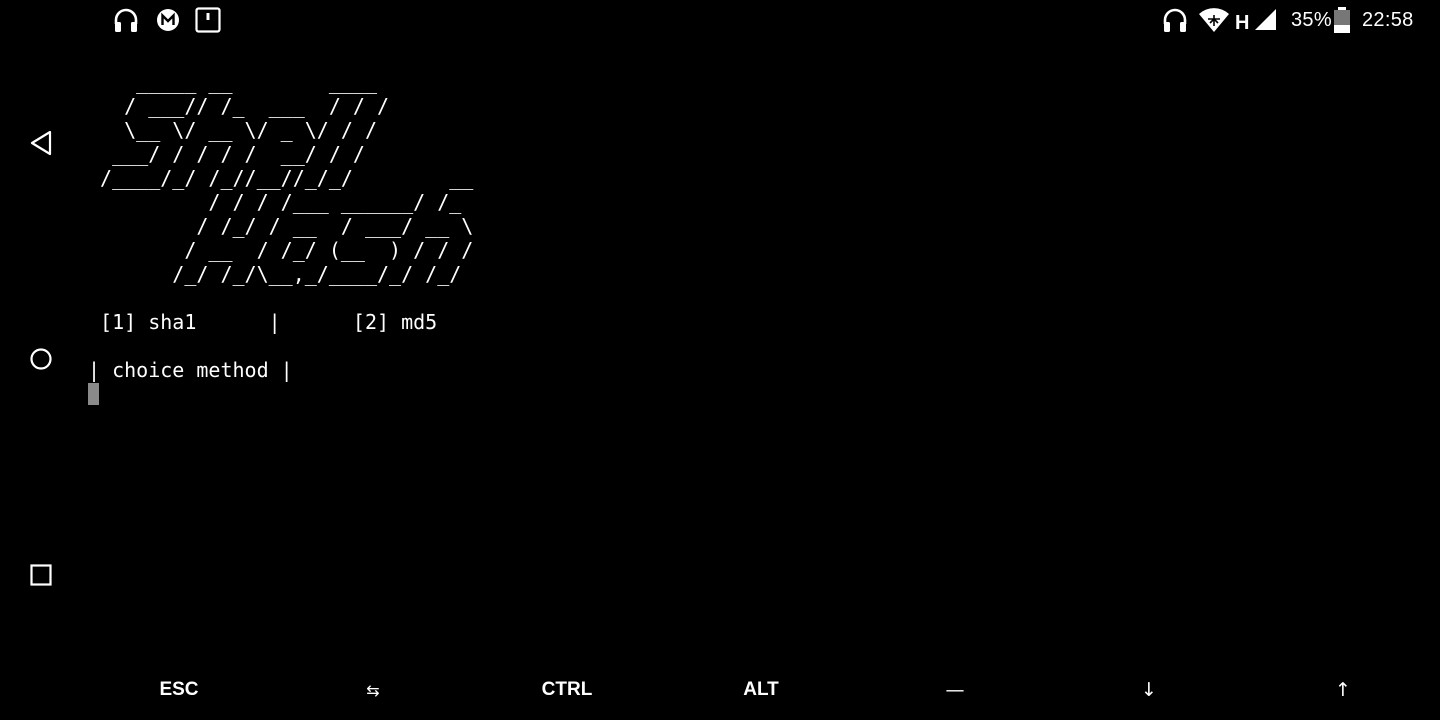  Describe the element at coordinates (179, 690) in the screenshot. I see `esc-key: ESC` at that location.